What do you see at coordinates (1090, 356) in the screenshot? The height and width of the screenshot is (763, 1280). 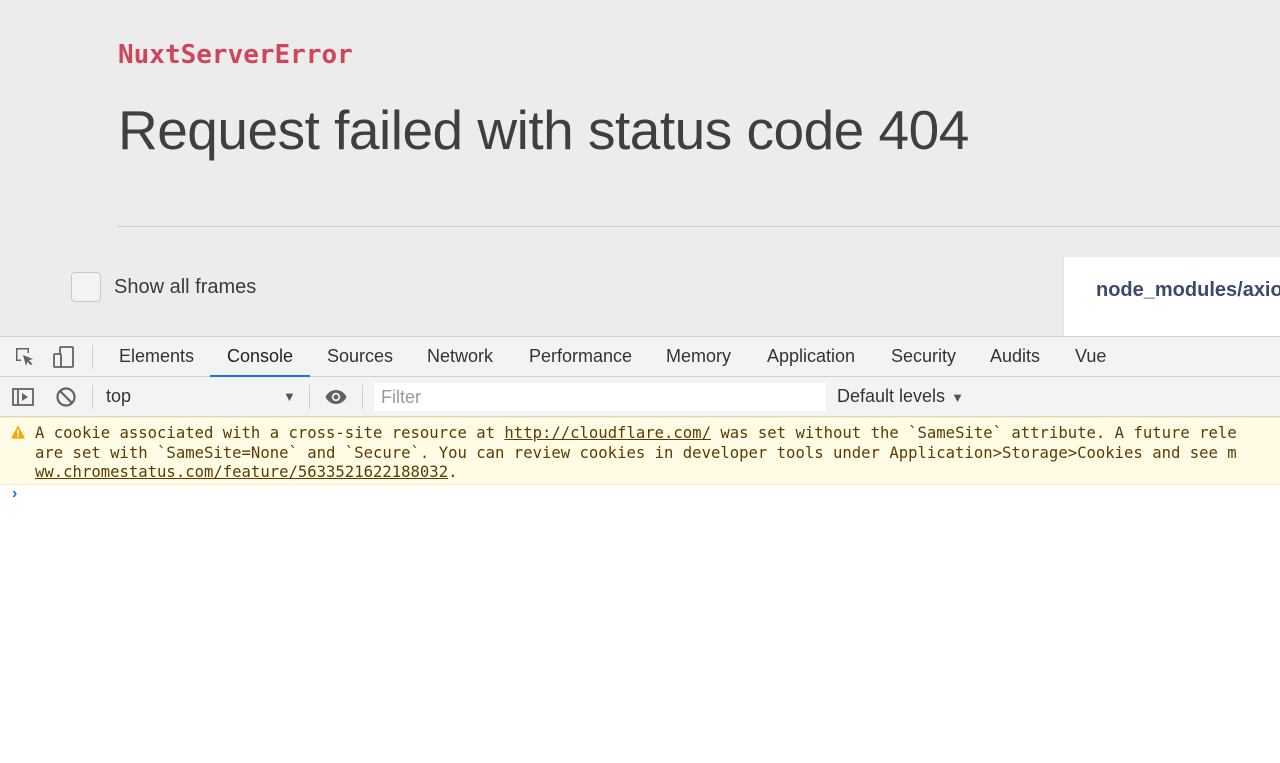 I see `tab-vue: Vue` at bounding box center [1090, 356].